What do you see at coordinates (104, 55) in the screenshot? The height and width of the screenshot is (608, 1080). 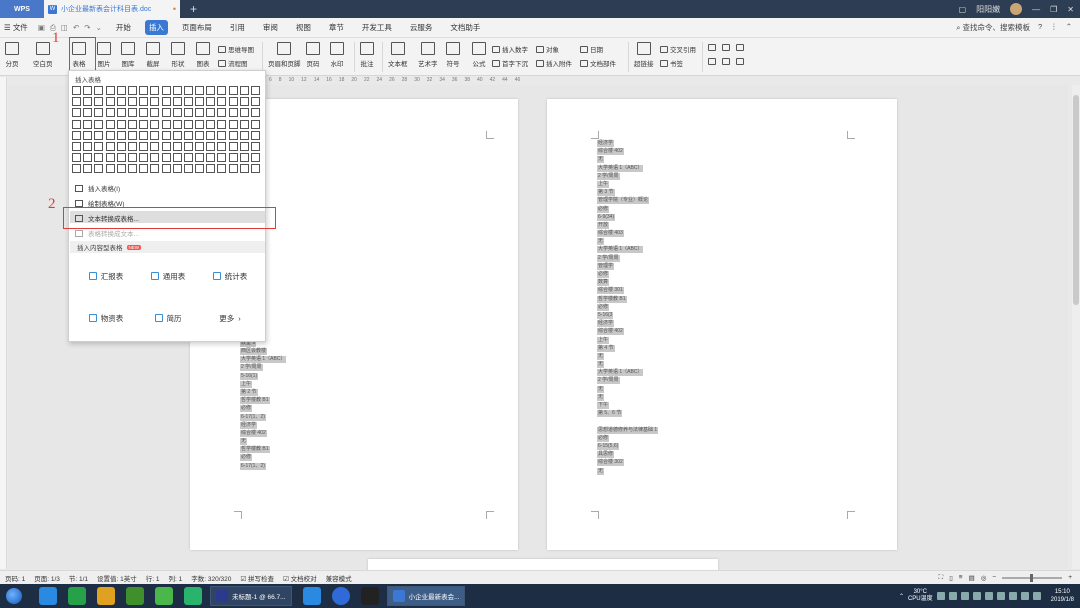 I see `picture-button: 图片` at bounding box center [104, 55].